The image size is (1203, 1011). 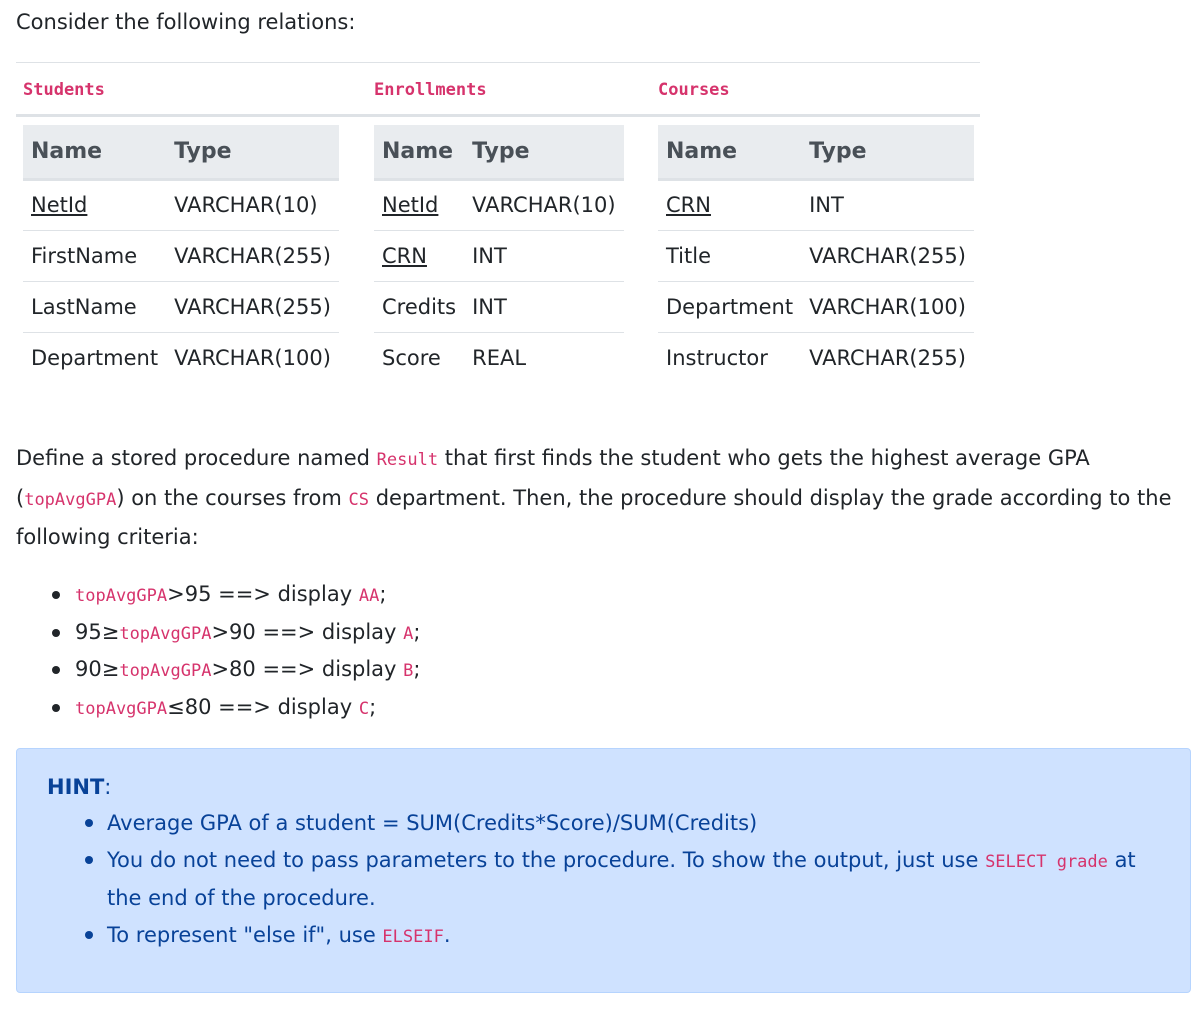 What do you see at coordinates (413, 936) in the screenshot?
I see `inline-code: ELSEIF` at bounding box center [413, 936].